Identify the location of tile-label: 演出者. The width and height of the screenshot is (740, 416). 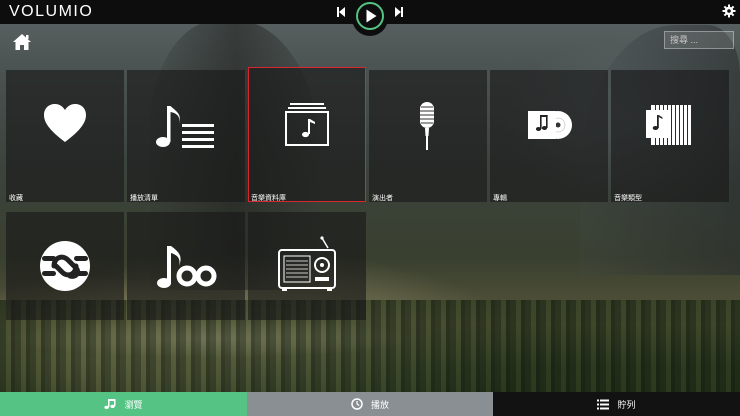
(382, 198).